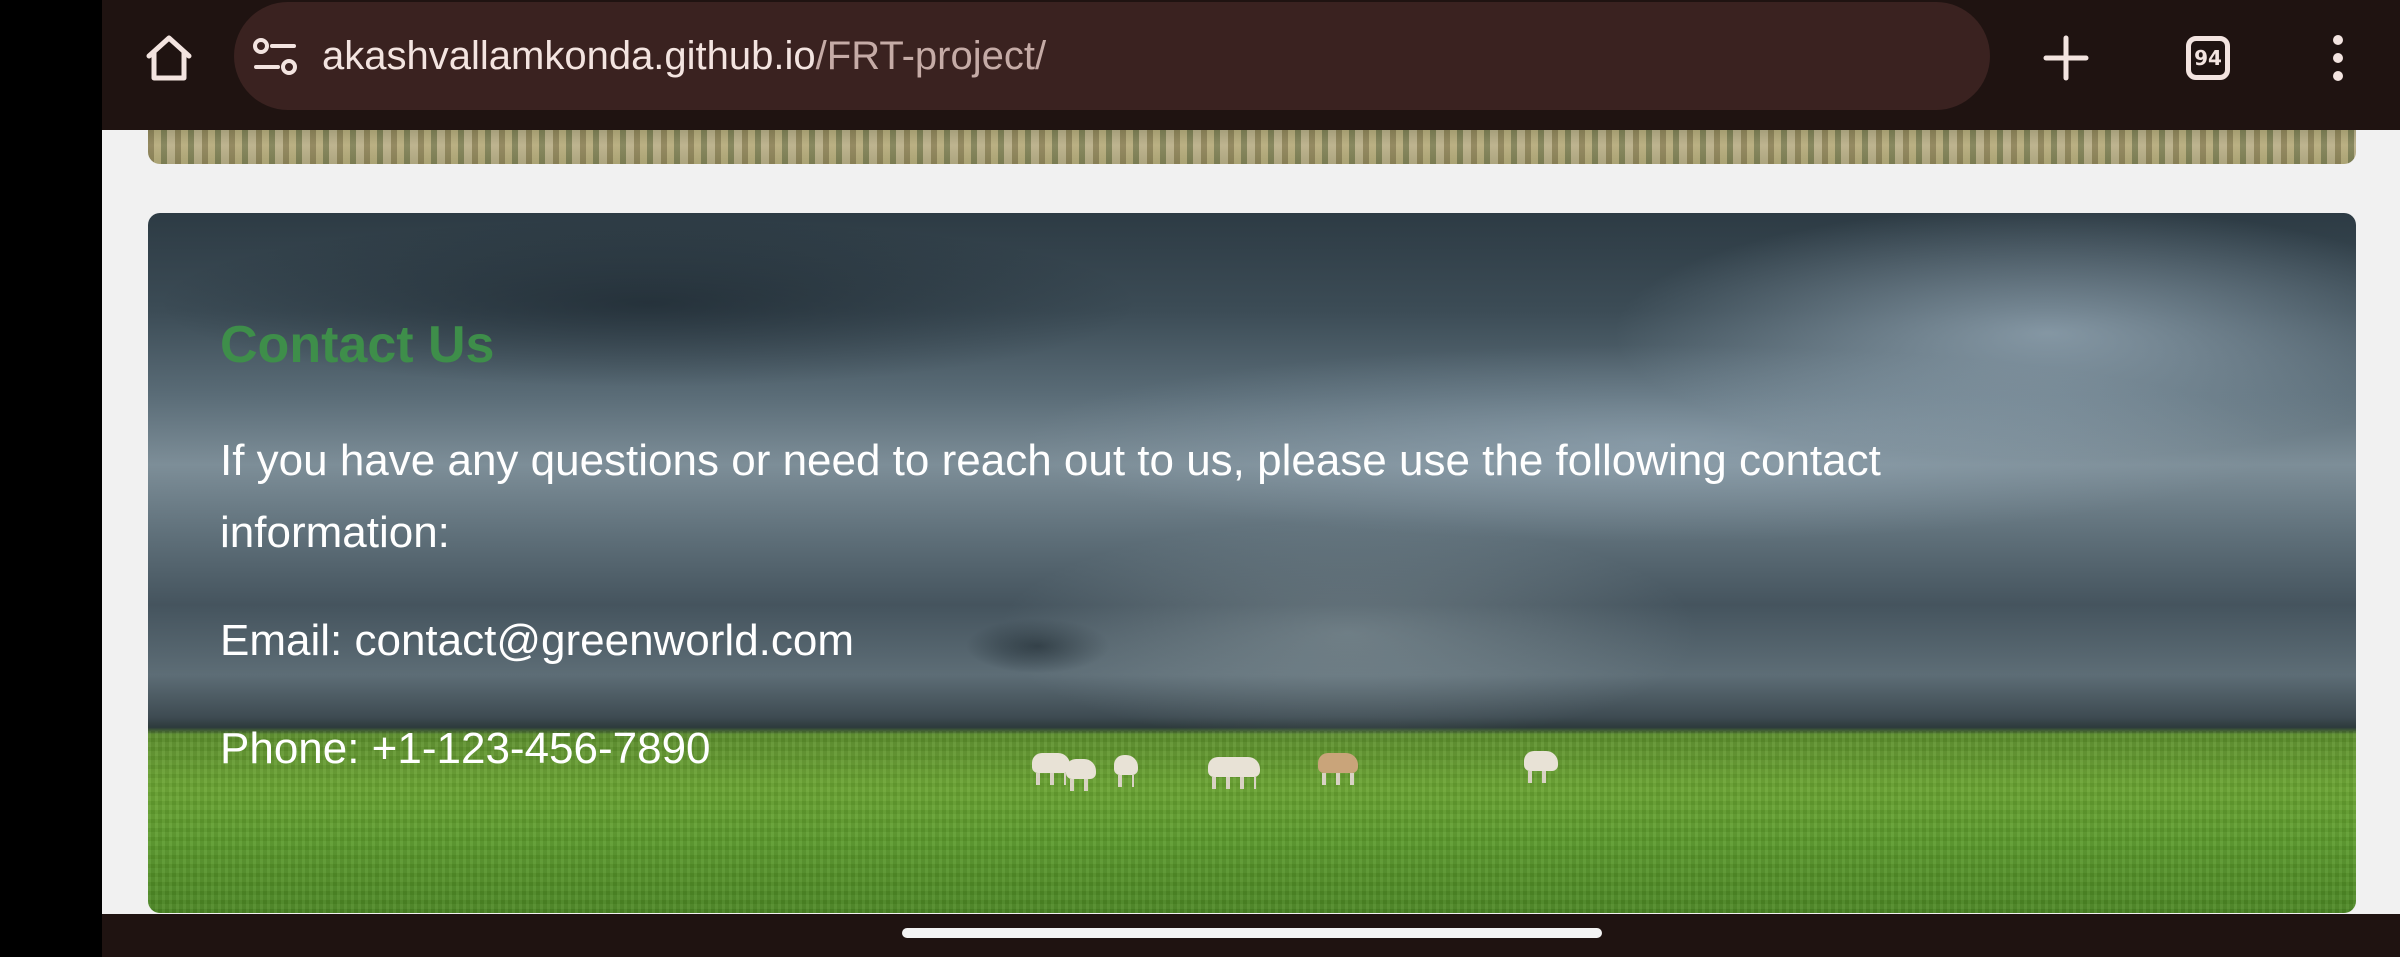  I want to click on contact-title: Contact Us, so click(357, 345).